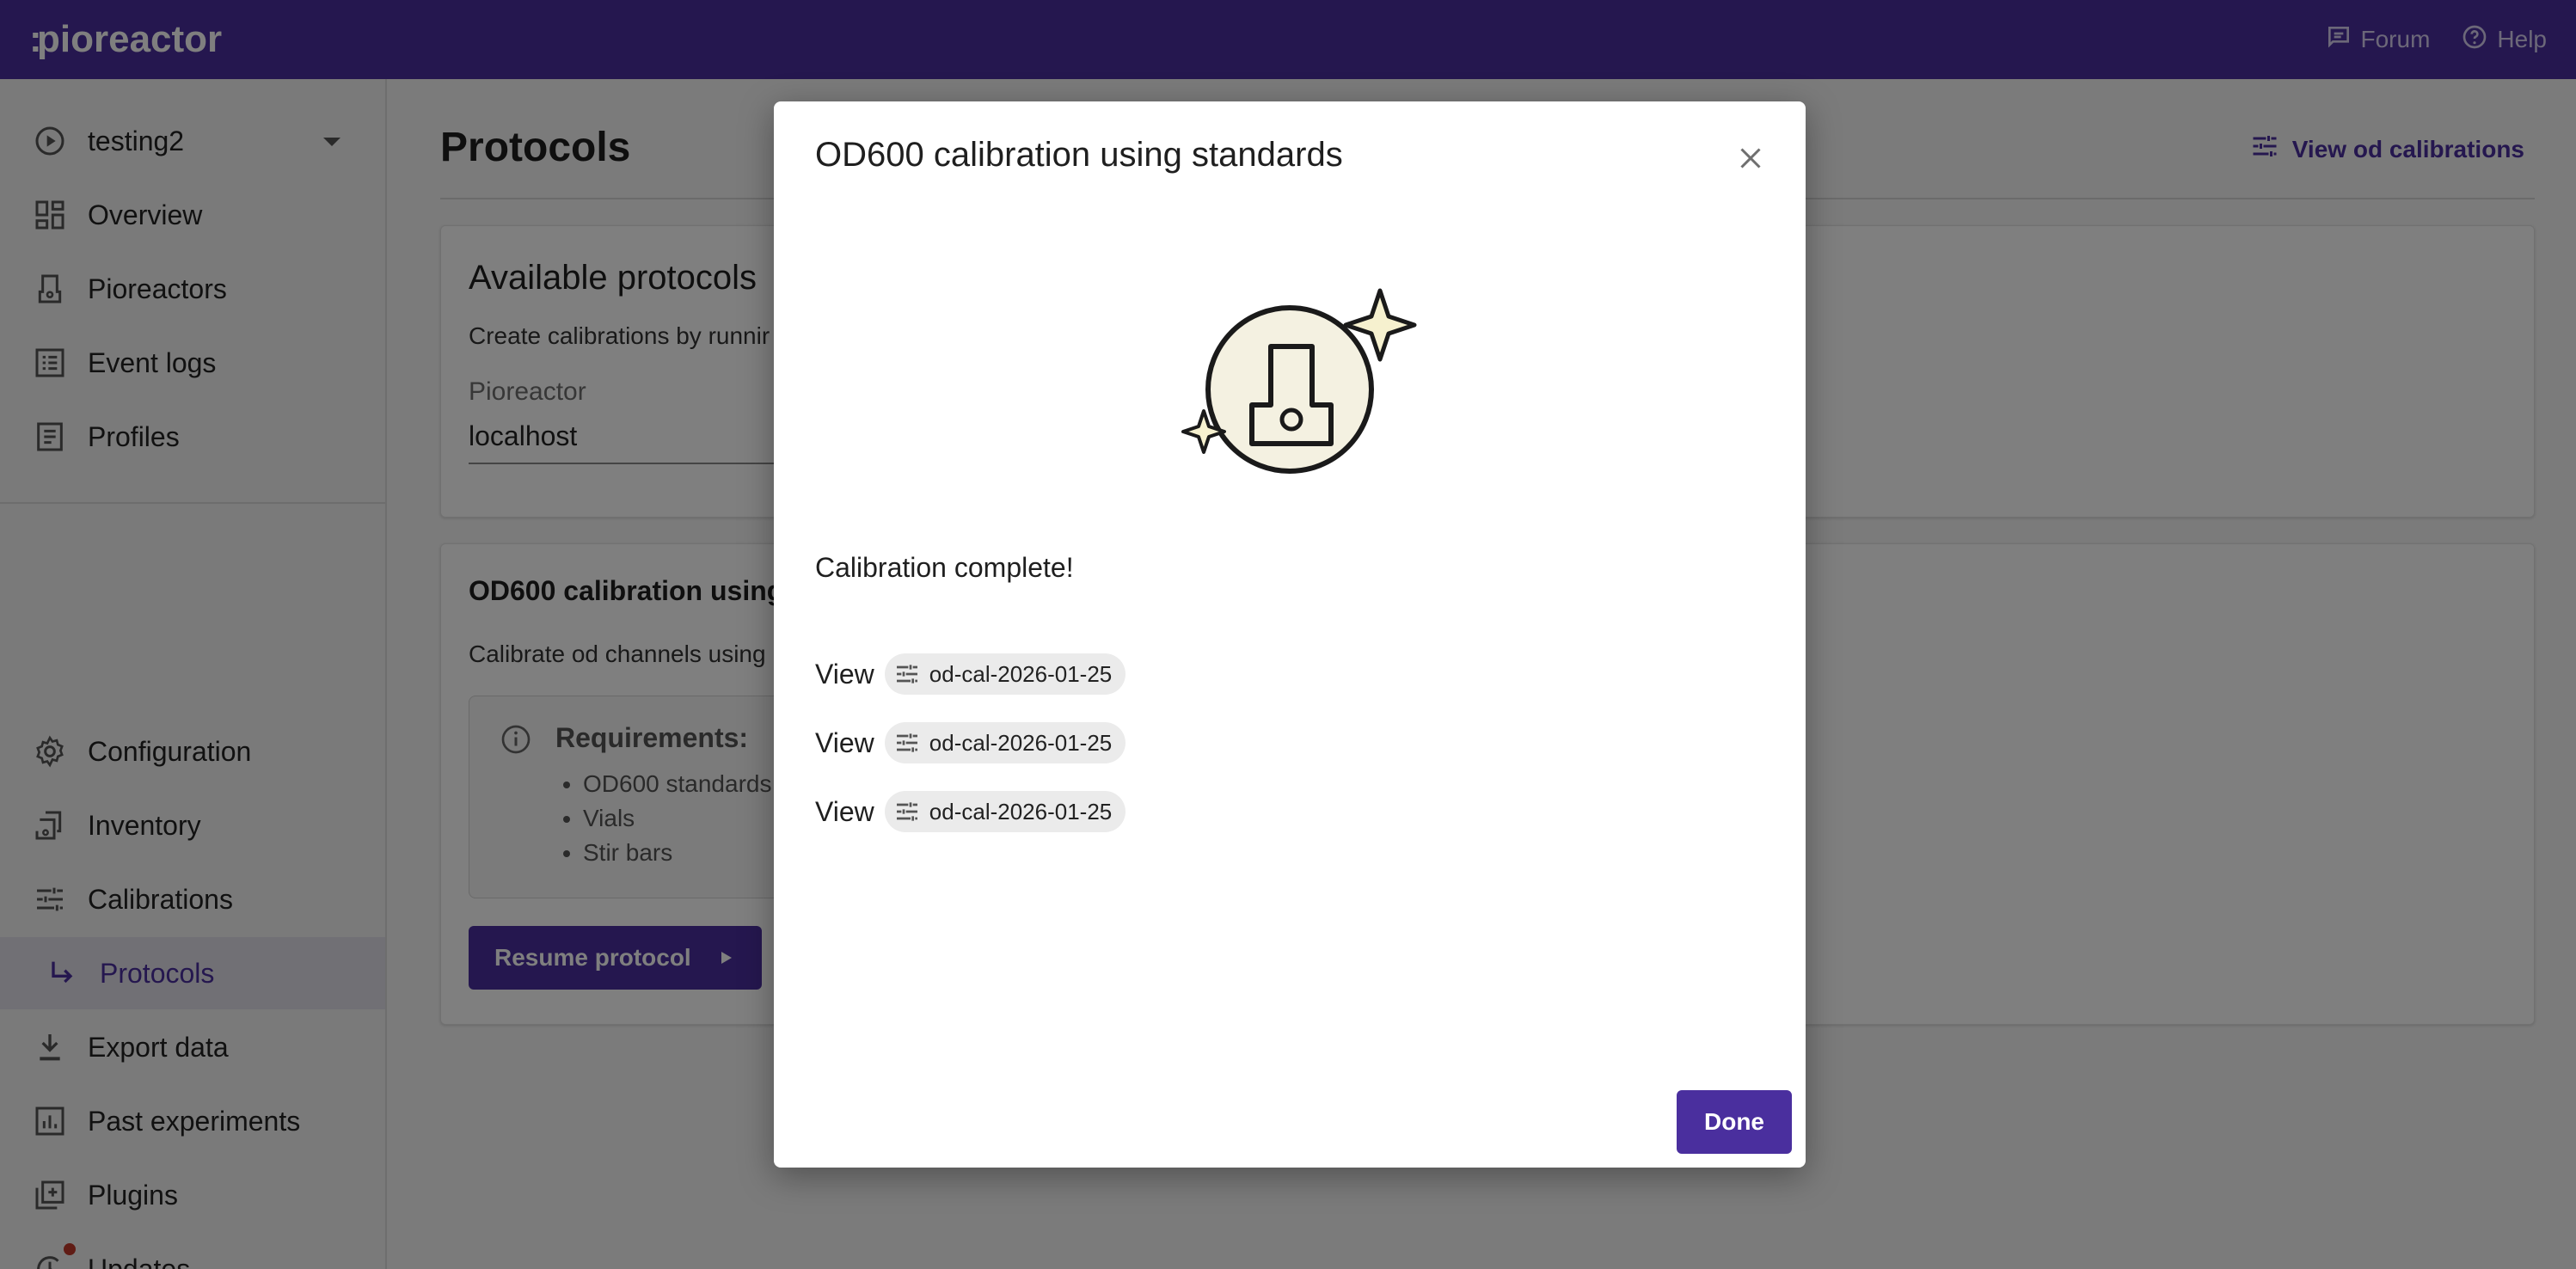 This screenshot has height=1269, width=2576. I want to click on done-button: Done, so click(1734, 1122).